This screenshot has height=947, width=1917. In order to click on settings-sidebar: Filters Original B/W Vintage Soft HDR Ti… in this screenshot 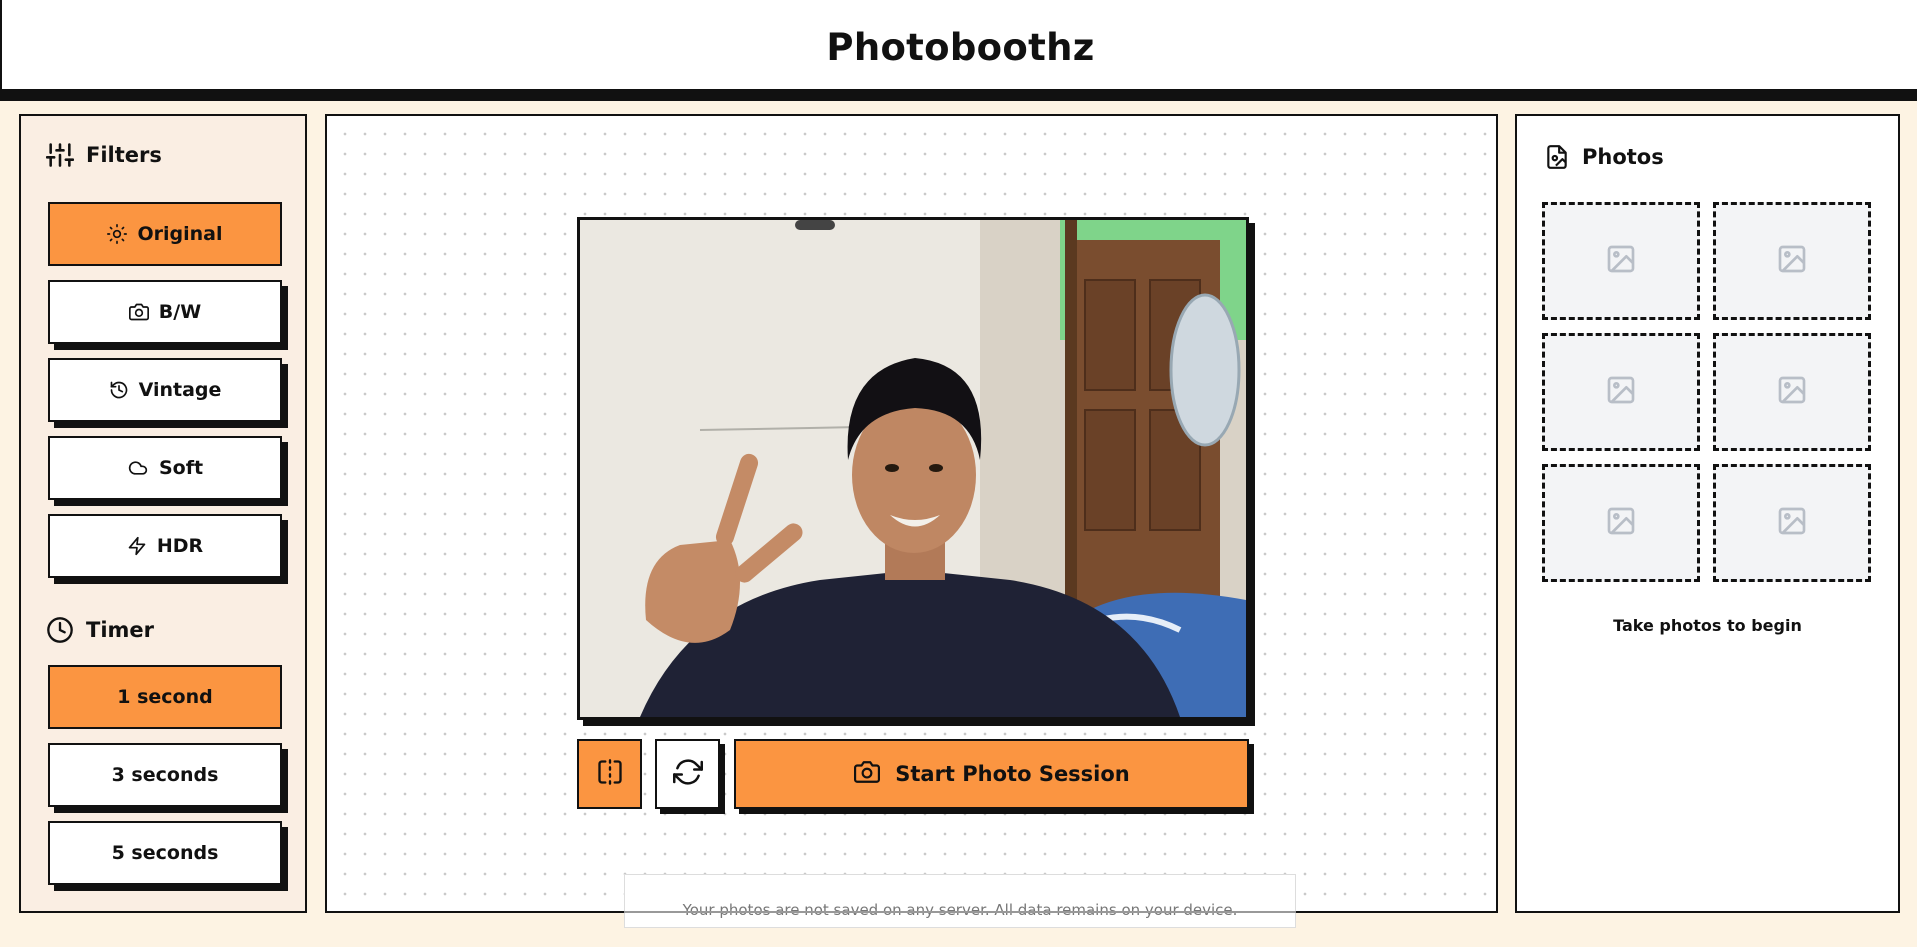, I will do `click(163, 513)`.